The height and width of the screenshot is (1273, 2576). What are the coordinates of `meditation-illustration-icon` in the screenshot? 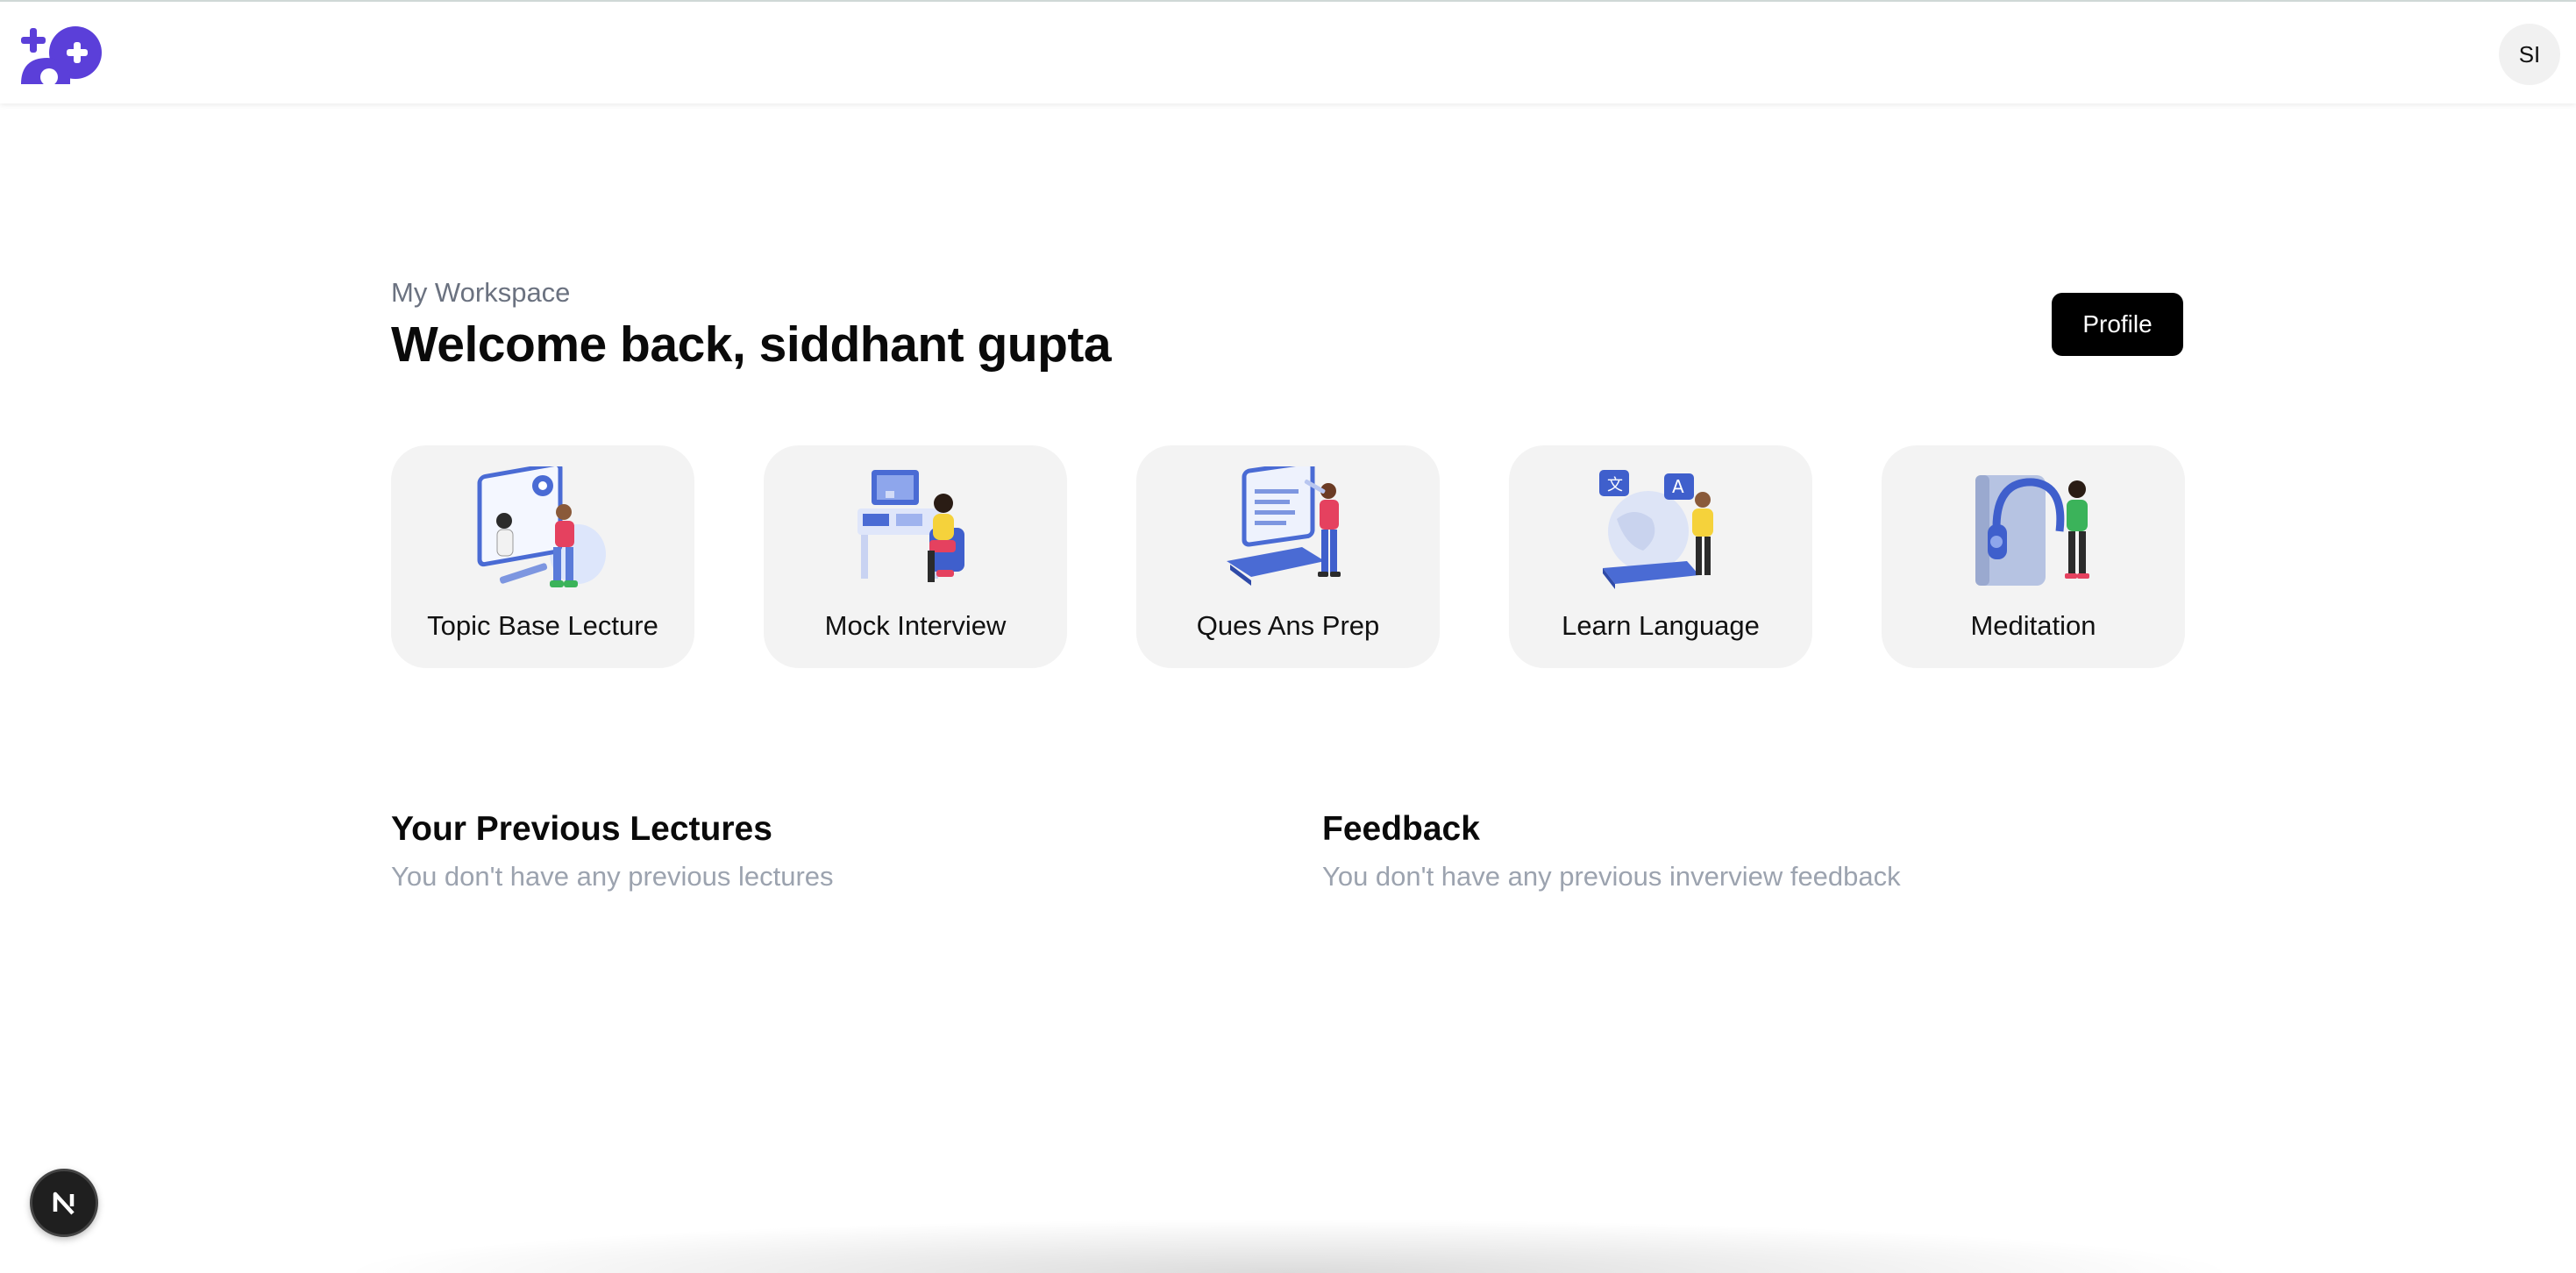 It's located at (2033, 532).